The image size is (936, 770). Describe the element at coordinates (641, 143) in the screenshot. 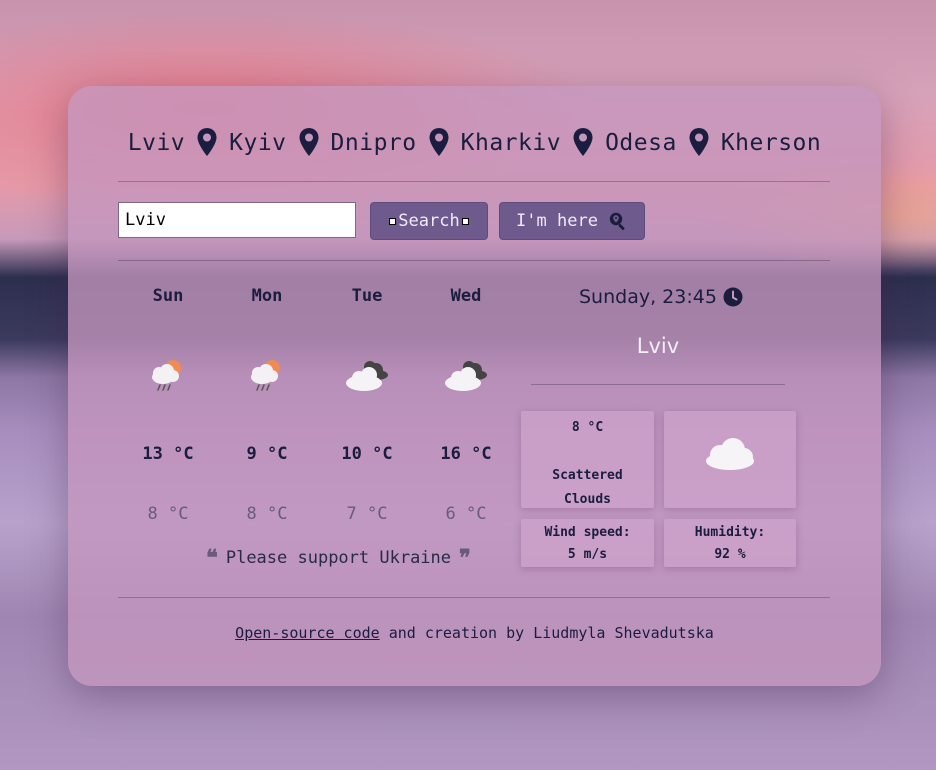

I see `city-link-odesa: Odesa` at that location.